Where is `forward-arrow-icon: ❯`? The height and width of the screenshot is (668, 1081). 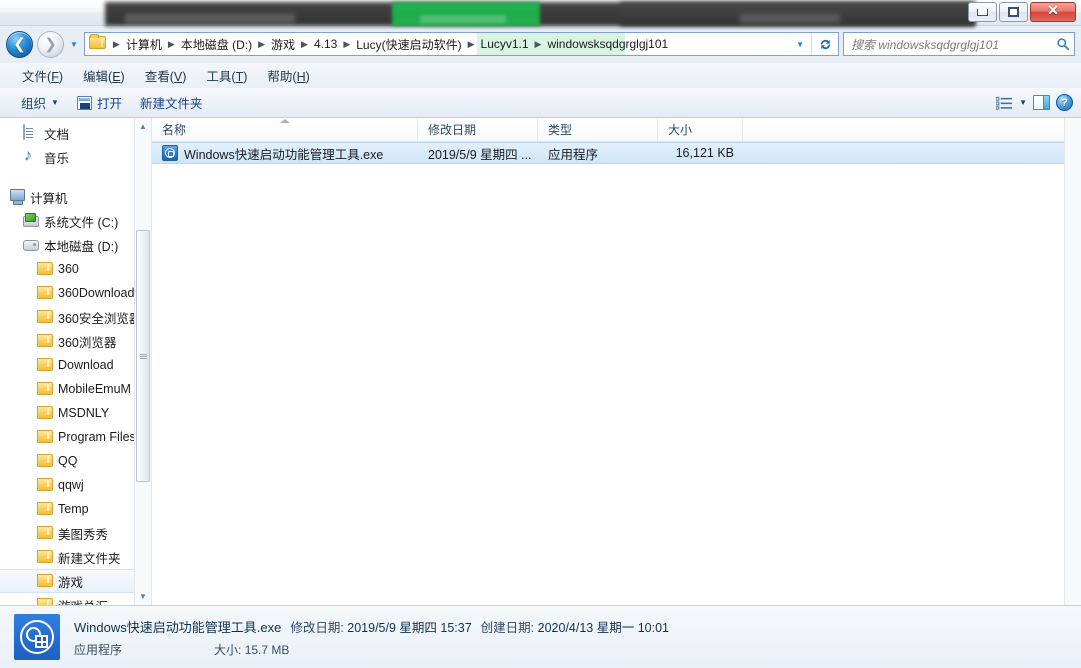 forward-arrow-icon: ❯ is located at coordinates (50, 44).